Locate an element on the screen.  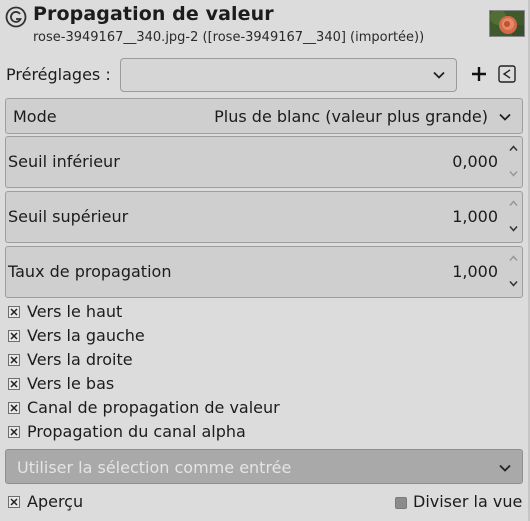
upper-threshold-spinner: Seuil supérieur 1,000 is located at coordinates (264, 217).